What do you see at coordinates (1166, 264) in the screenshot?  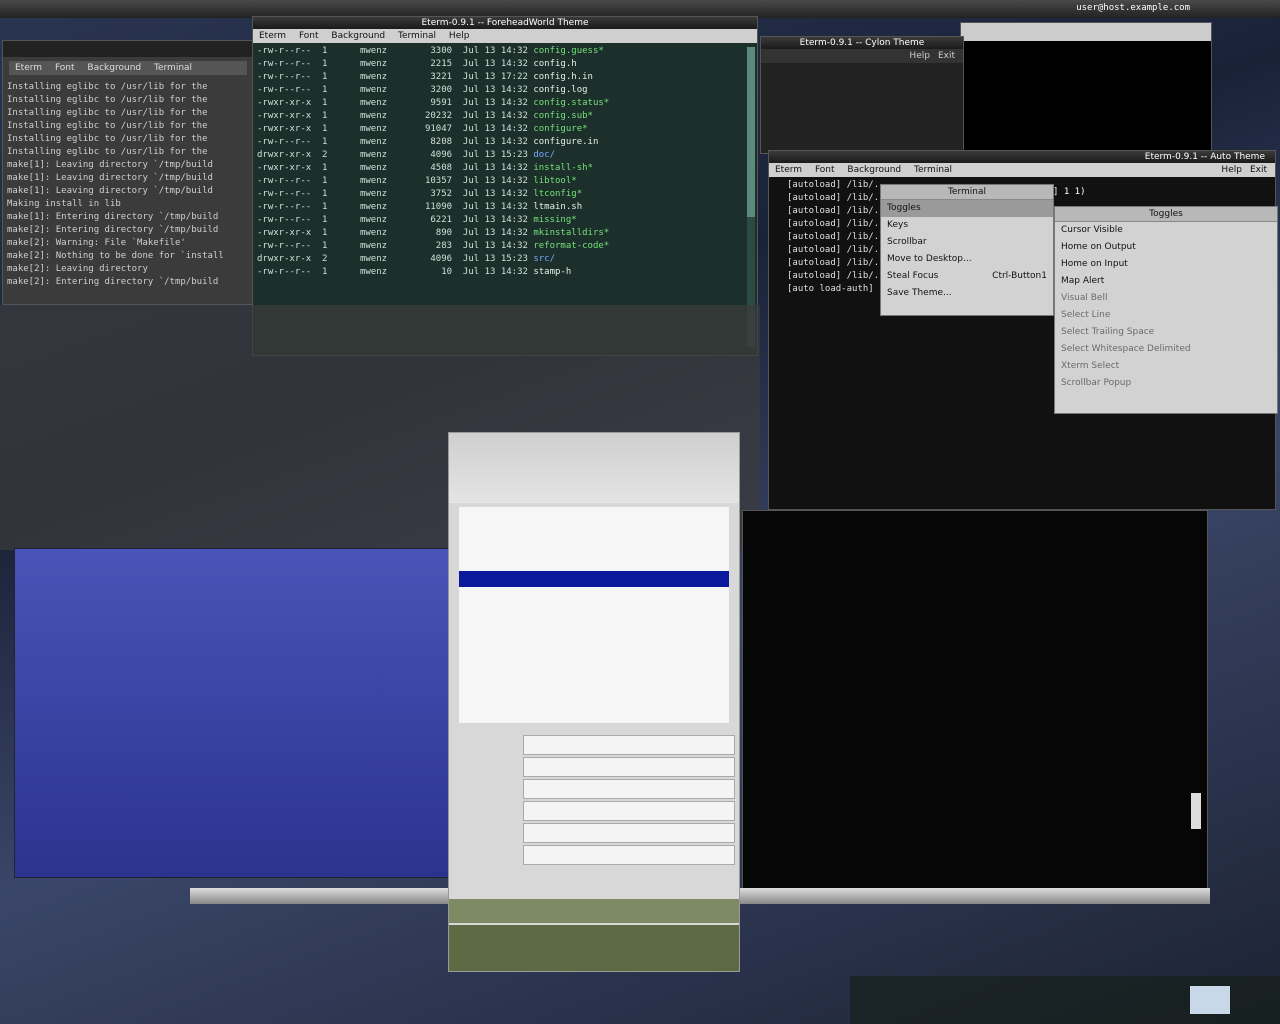 I see `toggles-menu-item: Home on Input` at bounding box center [1166, 264].